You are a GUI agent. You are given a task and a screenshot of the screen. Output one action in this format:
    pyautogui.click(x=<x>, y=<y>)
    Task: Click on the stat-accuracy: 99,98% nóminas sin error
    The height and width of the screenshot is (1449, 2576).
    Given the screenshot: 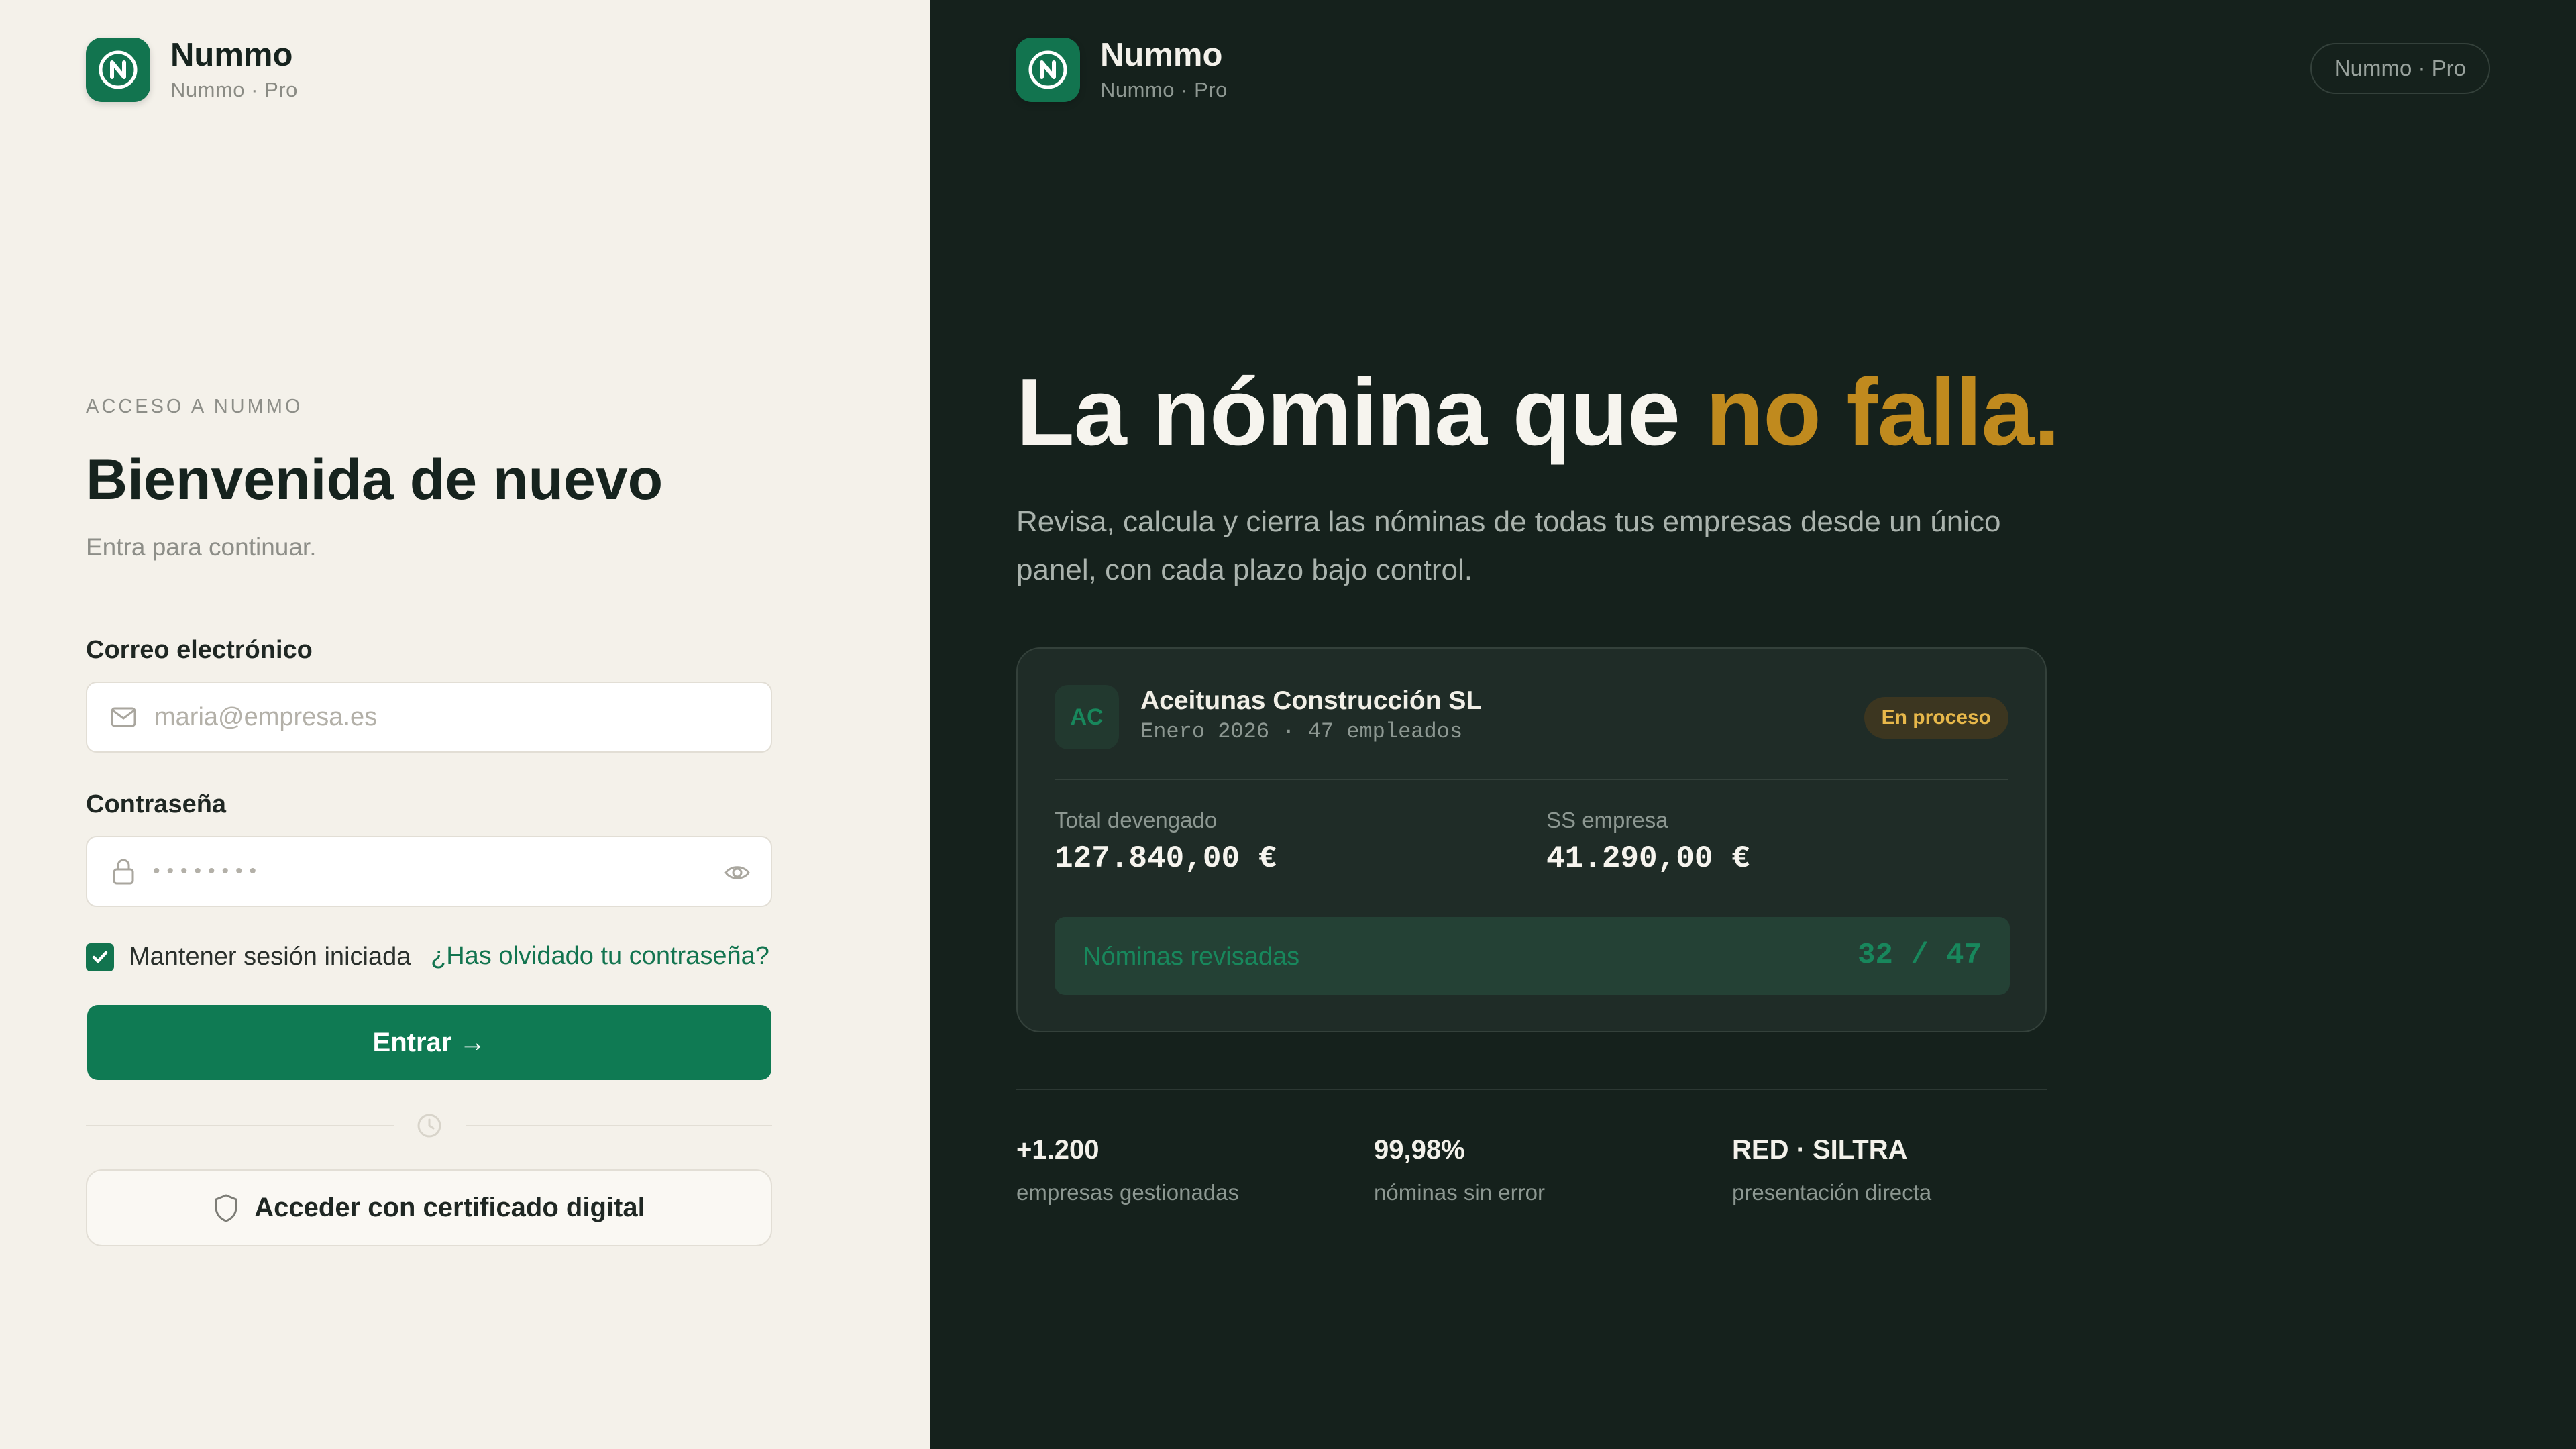 What is the action you would take?
    pyautogui.click(x=1459, y=1170)
    